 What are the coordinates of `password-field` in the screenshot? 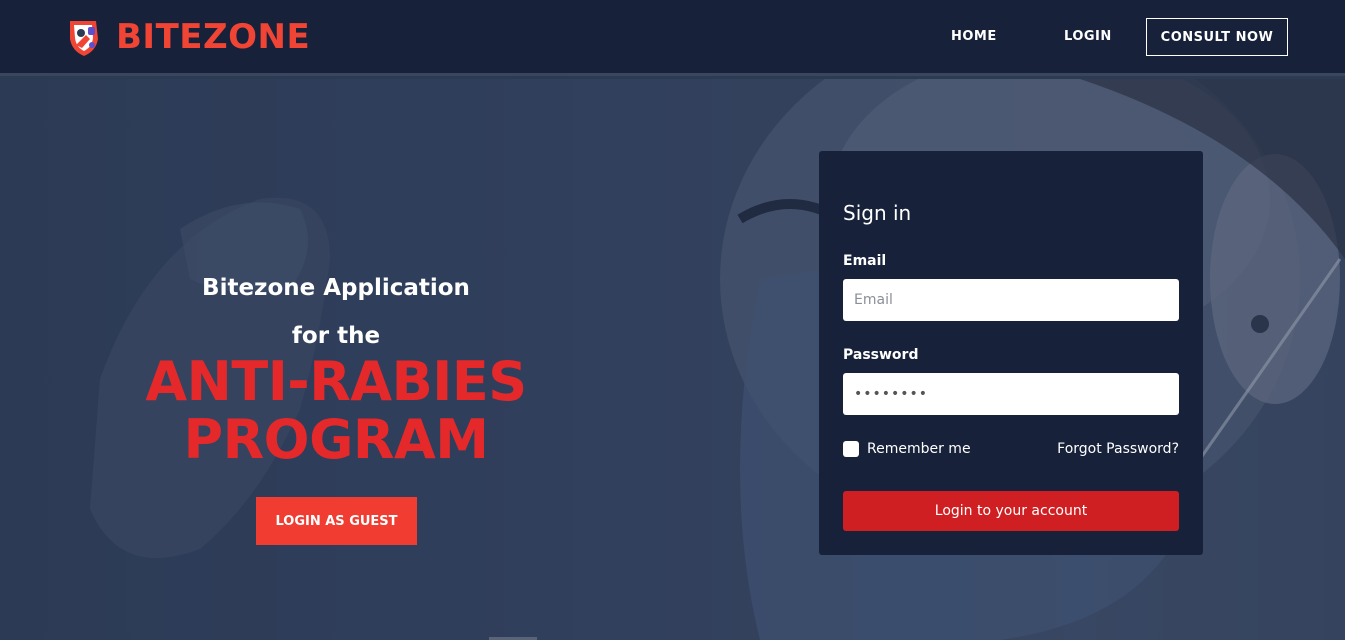 It's located at (1011, 394).